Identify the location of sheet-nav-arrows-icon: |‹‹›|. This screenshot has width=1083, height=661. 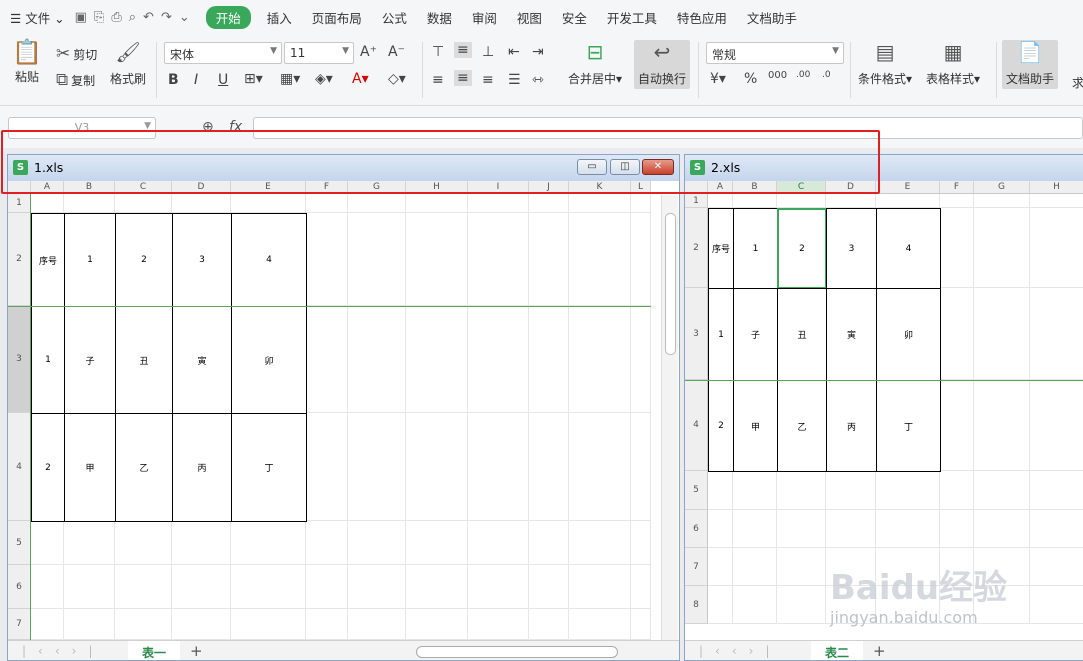
(63, 651).